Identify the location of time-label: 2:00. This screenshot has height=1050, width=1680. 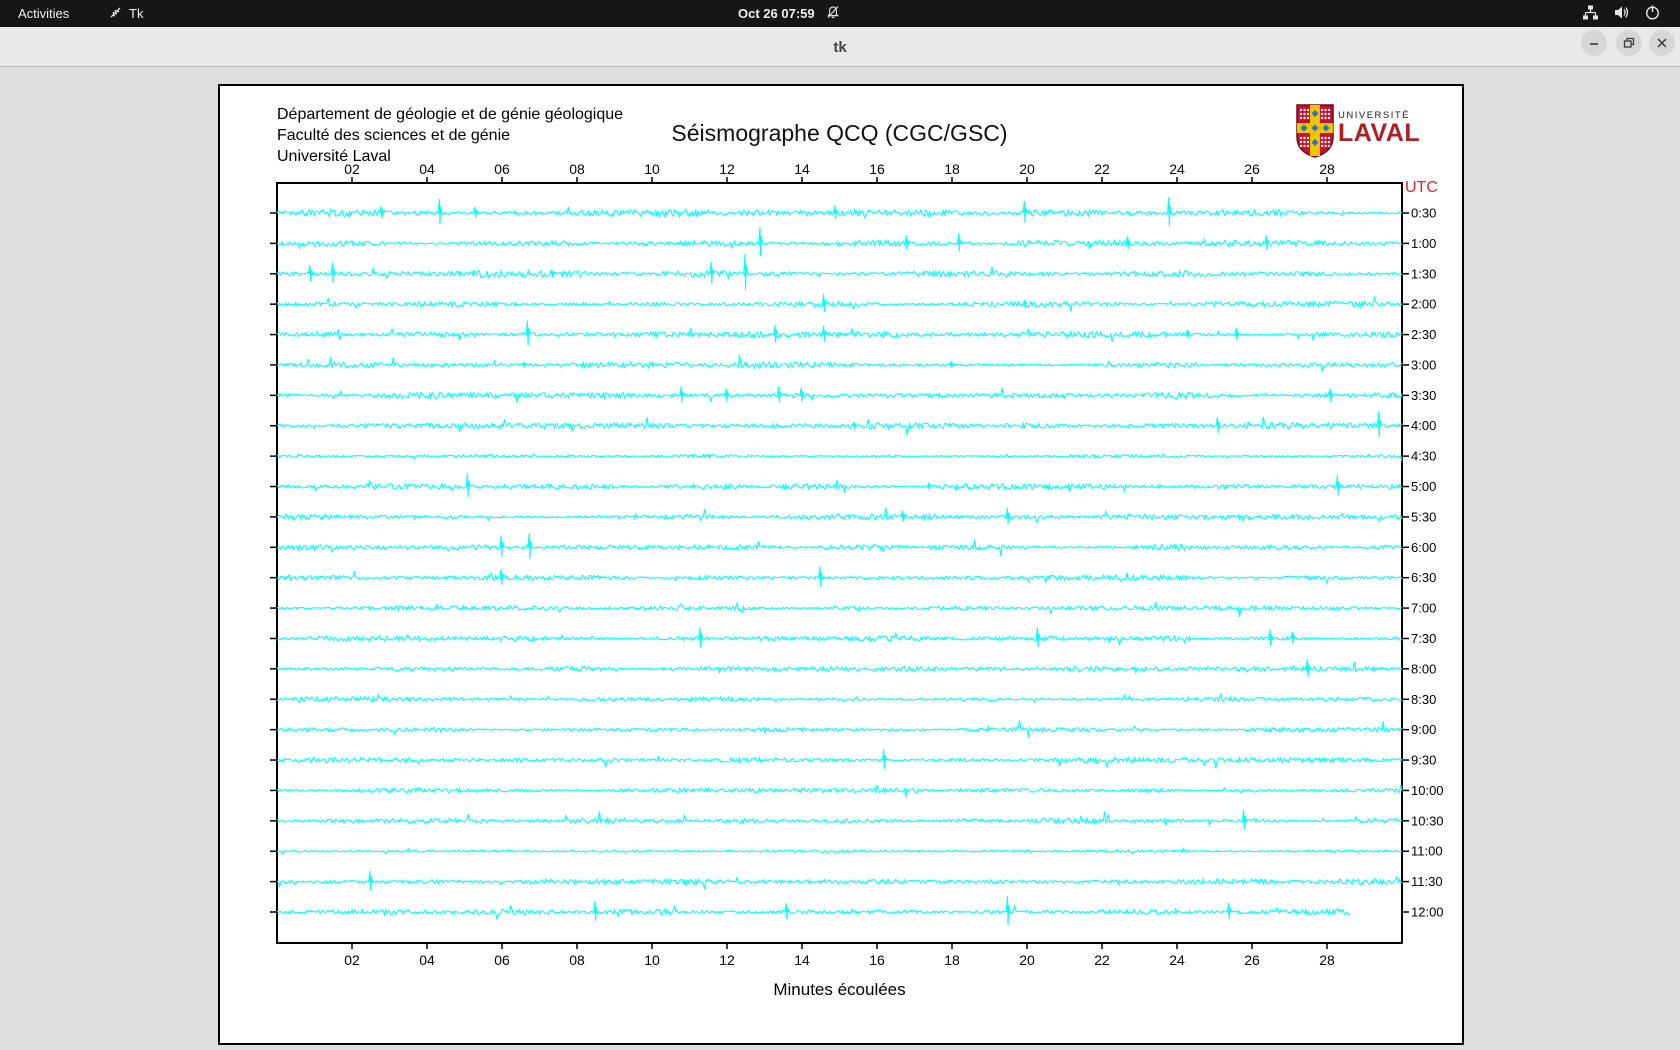
(1423, 304).